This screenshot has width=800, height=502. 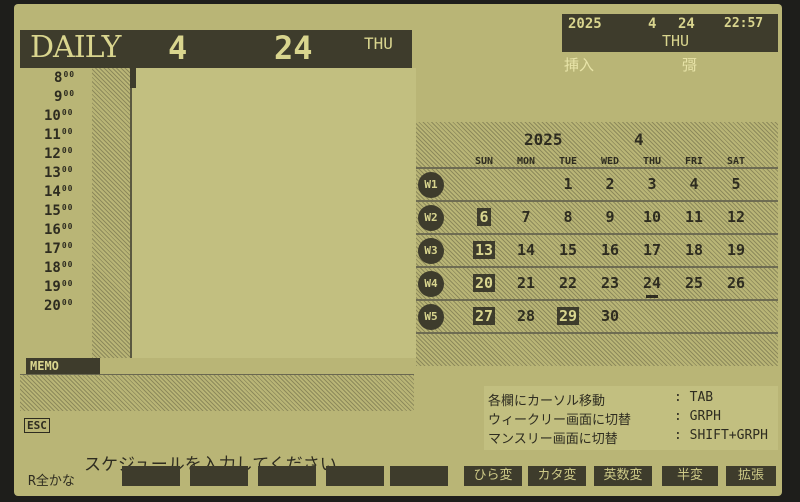 I want to click on weekday-header: TUE, so click(x=568, y=161).